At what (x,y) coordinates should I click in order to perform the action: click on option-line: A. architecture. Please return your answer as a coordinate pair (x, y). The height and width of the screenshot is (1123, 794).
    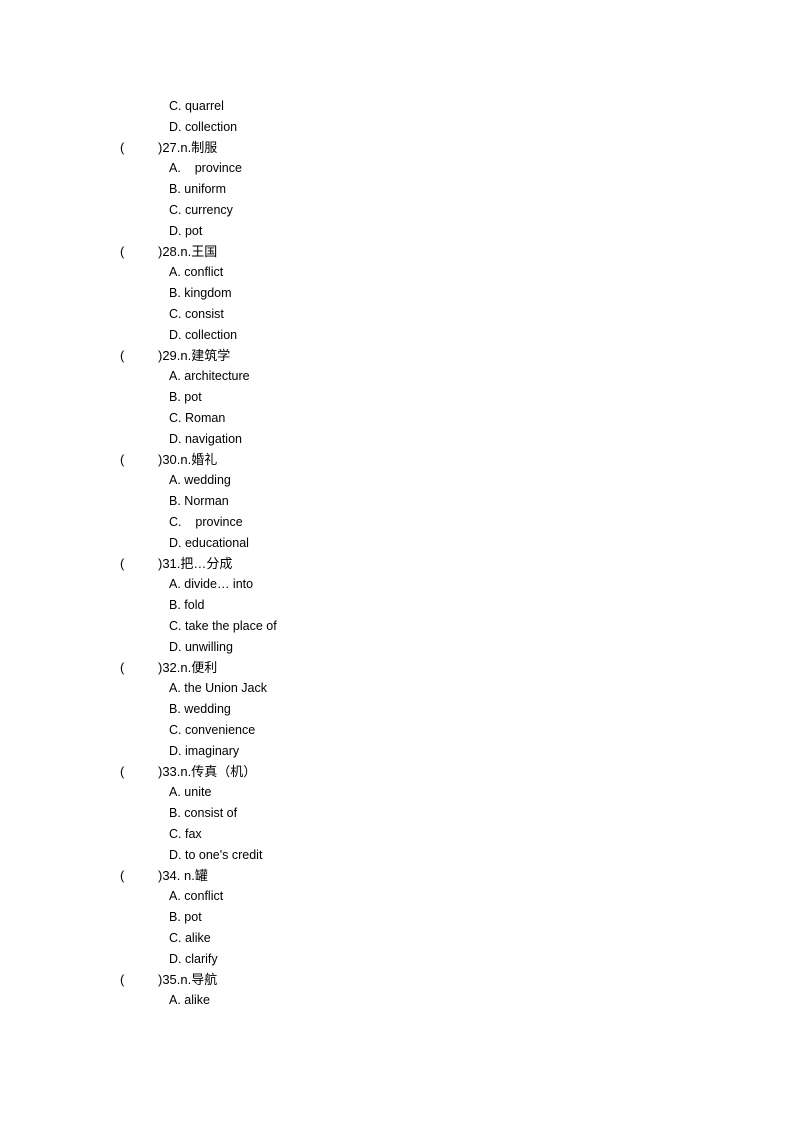
    Looking at the image, I should click on (209, 376).